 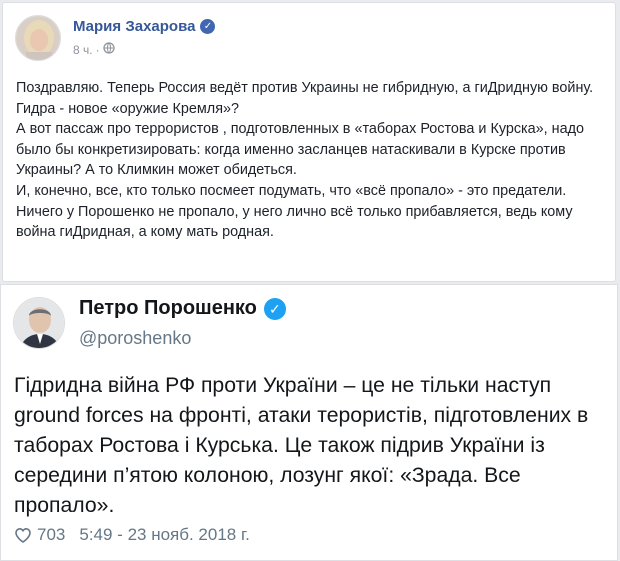 What do you see at coordinates (94, 49) in the screenshot?
I see `post-meta: 8 ч. ·` at bounding box center [94, 49].